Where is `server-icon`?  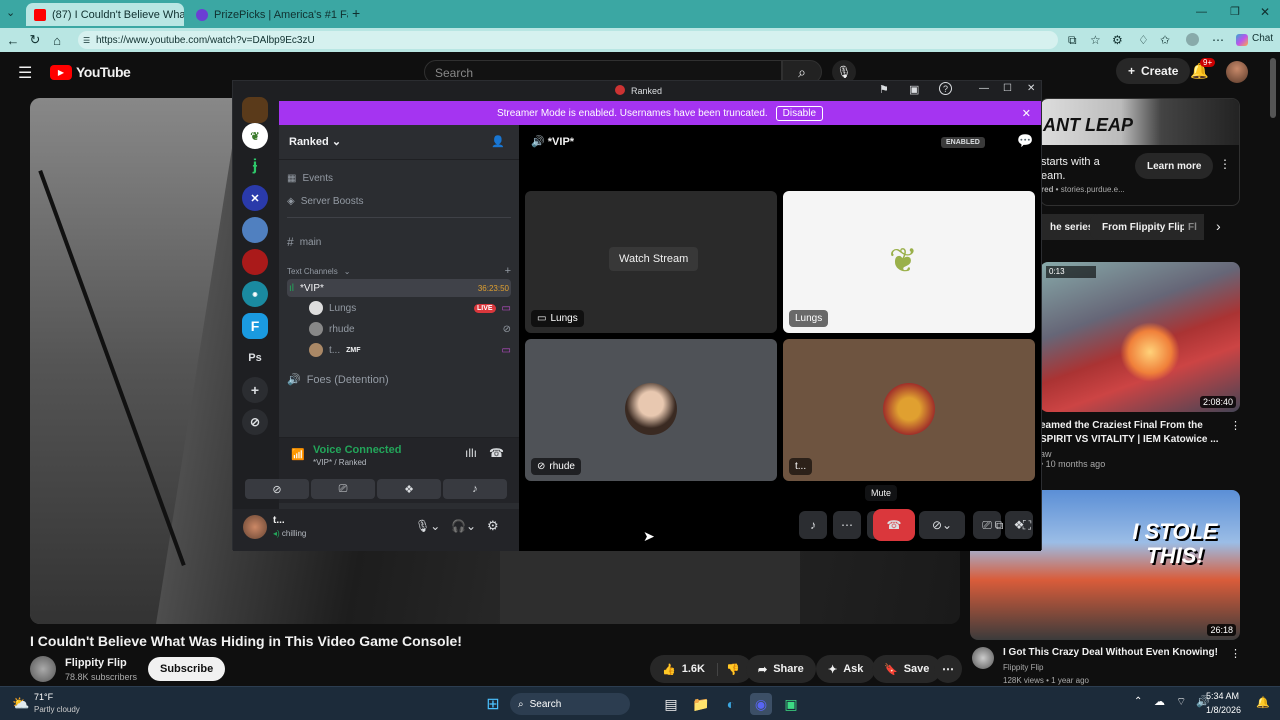 server-icon is located at coordinates (255, 110).